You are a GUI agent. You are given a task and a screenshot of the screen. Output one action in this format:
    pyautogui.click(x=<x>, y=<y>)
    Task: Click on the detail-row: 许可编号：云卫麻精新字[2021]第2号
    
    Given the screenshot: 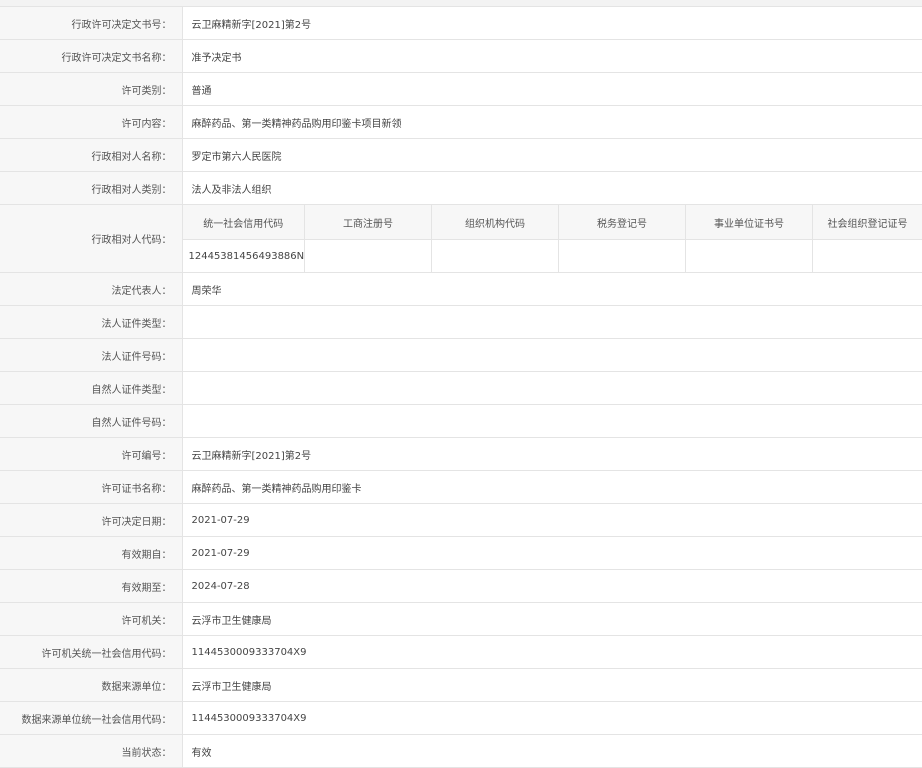 What is the action you would take?
    pyautogui.click(x=461, y=454)
    